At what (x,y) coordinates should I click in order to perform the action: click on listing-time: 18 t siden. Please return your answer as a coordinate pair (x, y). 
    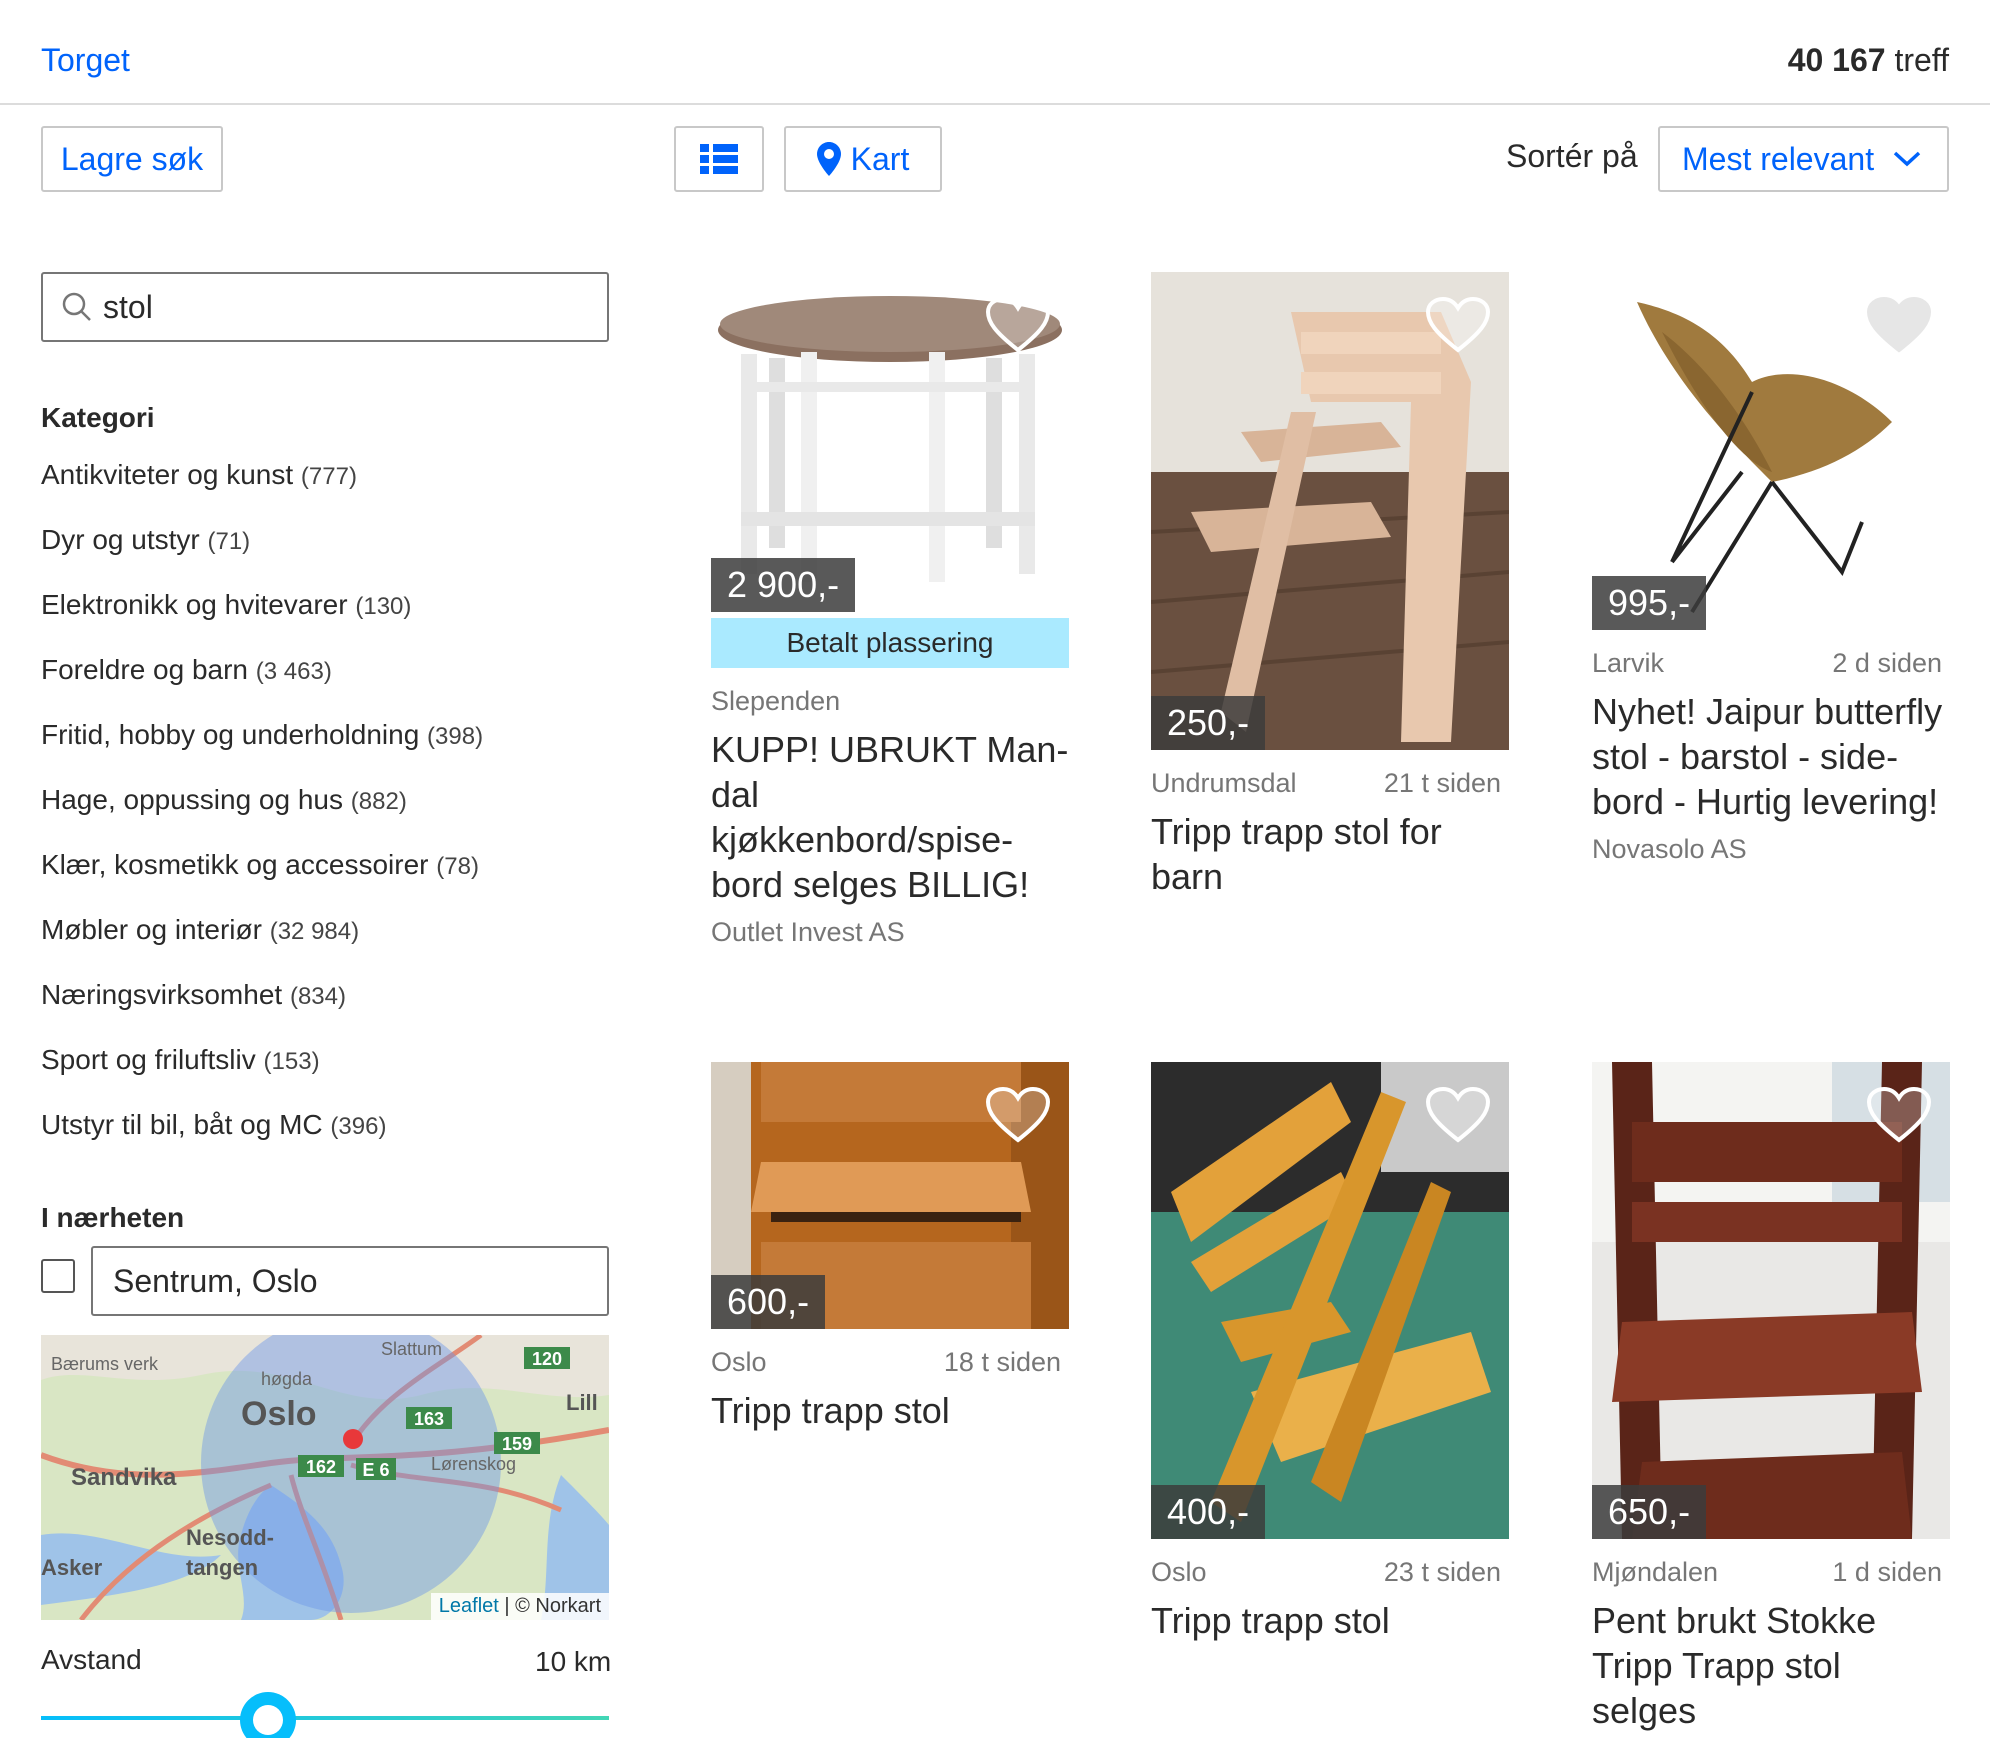
    Looking at the image, I should click on (1002, 1362).